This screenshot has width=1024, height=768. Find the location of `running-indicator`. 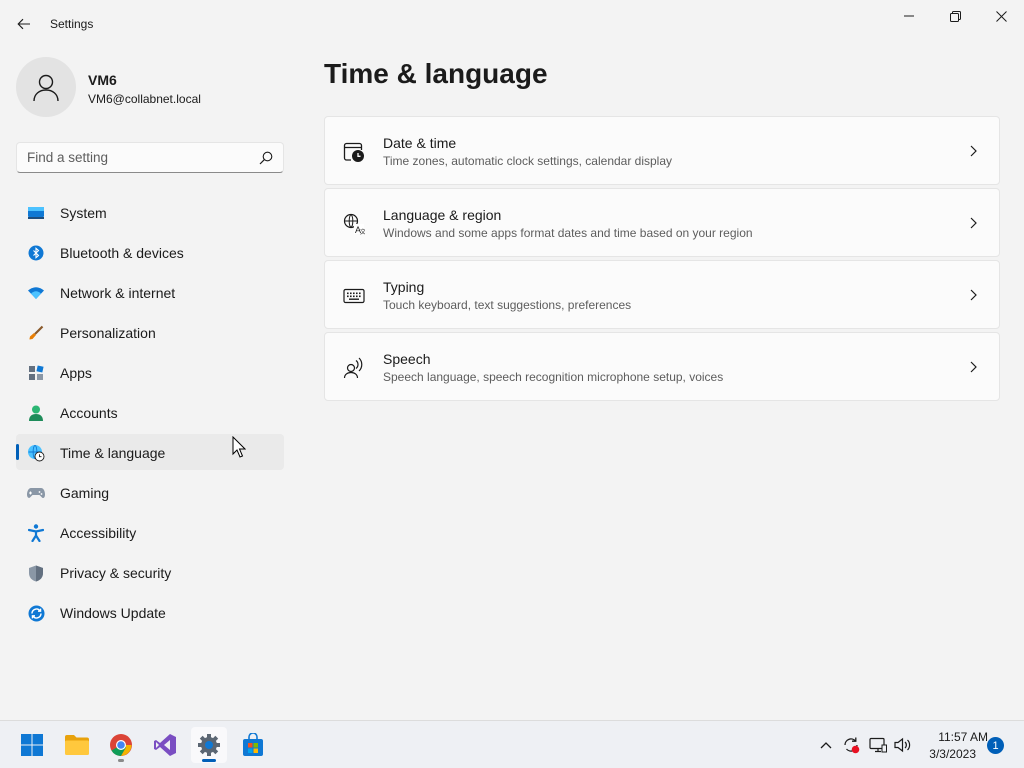

running-indicator is located at coordinates (121, 760).